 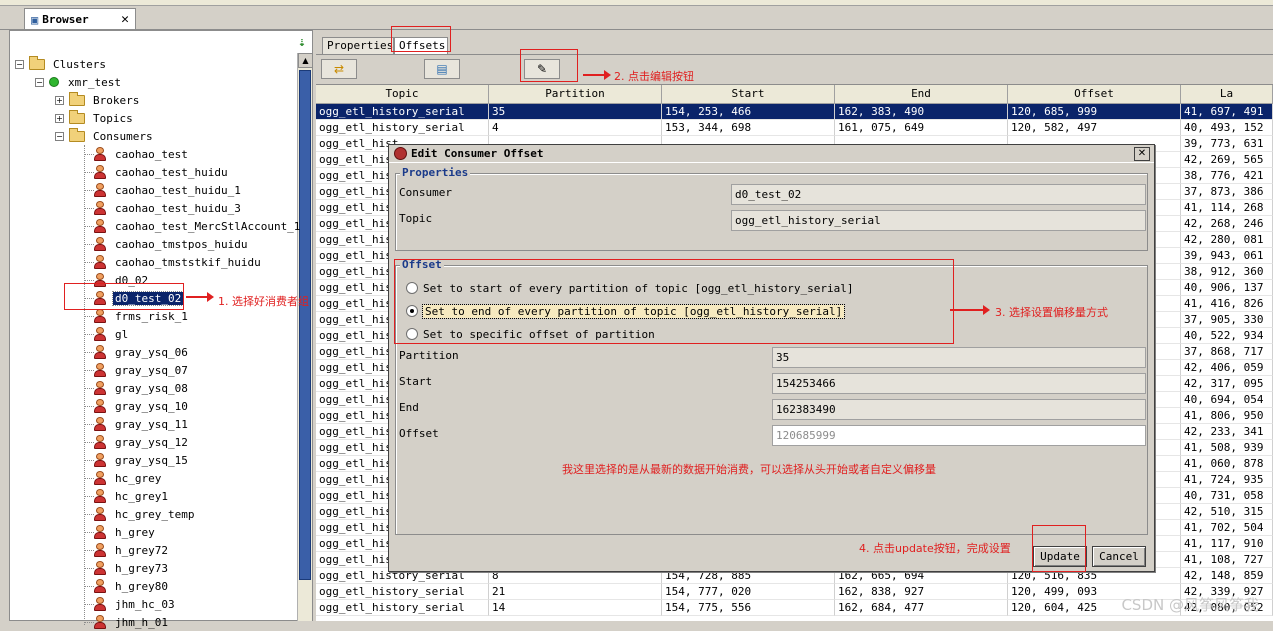 What do you see at coordinates (151, 154) in the screenshot?
I see `tree-label-consumer: caohao_test` at bounding box center [151, 154].